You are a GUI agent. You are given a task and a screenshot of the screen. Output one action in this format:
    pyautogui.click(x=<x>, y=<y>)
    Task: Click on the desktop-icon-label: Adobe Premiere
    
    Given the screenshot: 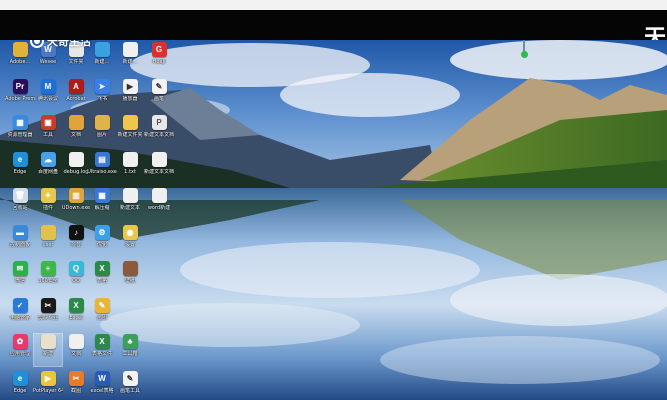 What is the action you would take?
    pyautogui.click(x=20, y=98)
    